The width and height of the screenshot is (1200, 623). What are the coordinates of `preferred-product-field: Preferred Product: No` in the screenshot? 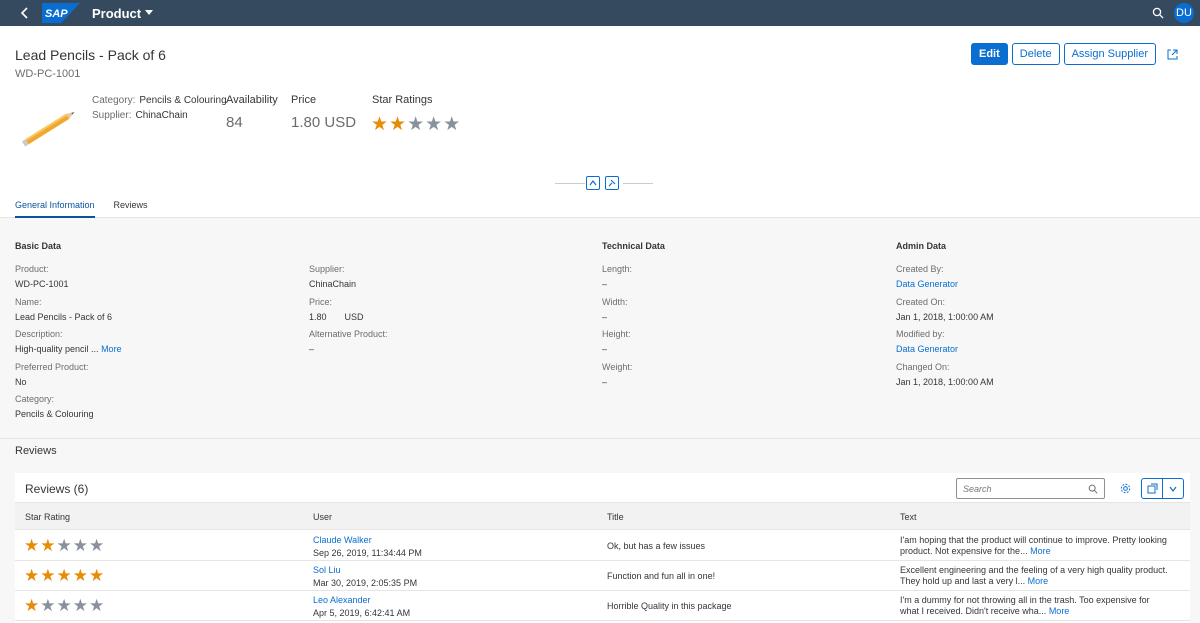 It's located at (52, 374).